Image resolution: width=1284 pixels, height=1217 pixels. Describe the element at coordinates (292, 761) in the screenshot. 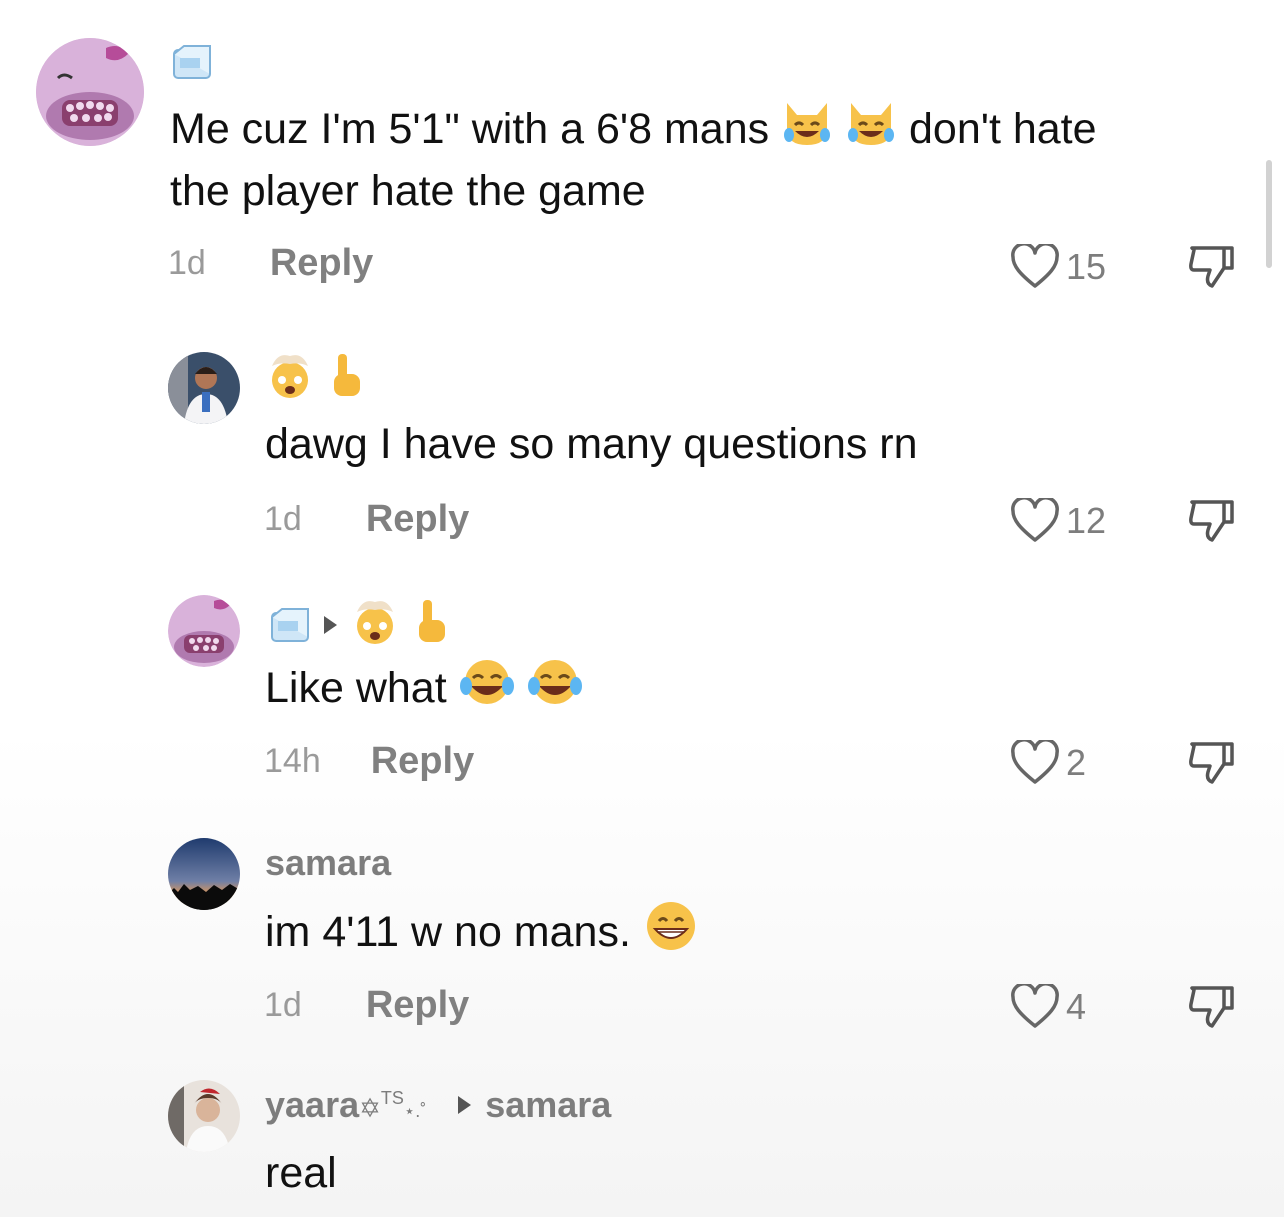

I see `timestamp: 14h` at that location.